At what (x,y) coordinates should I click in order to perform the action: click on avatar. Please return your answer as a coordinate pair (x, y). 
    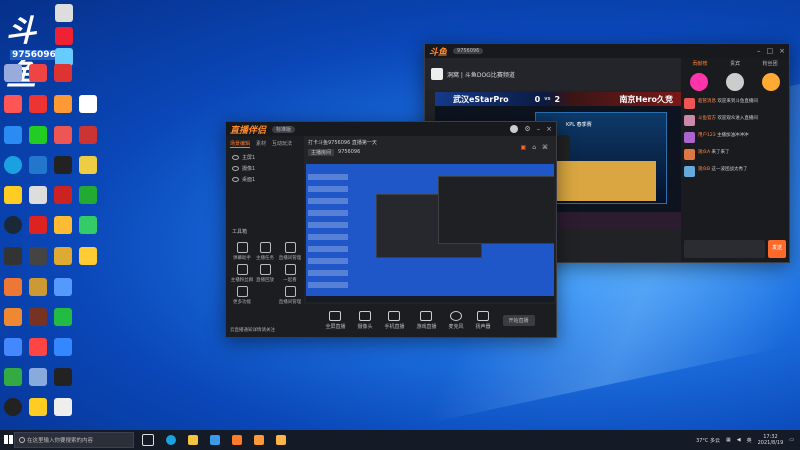
    Looking at the image, I should click on (514, 129).